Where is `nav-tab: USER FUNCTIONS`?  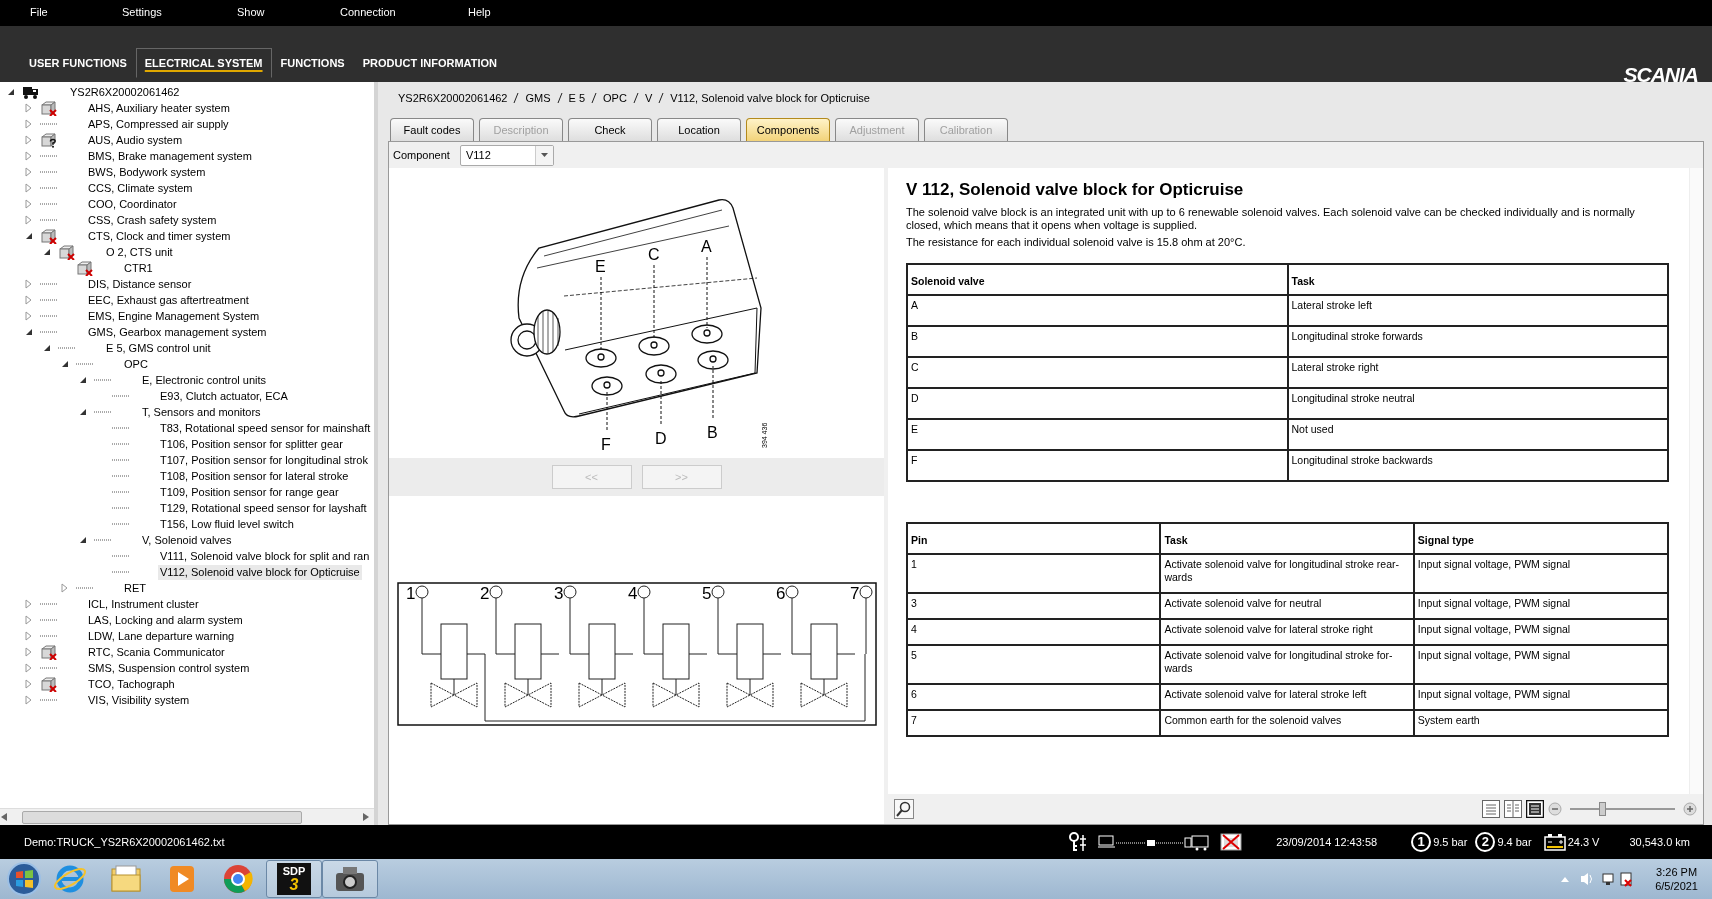 nav-tab: USER FUNCTIONS is located at coordinates (78, 63).